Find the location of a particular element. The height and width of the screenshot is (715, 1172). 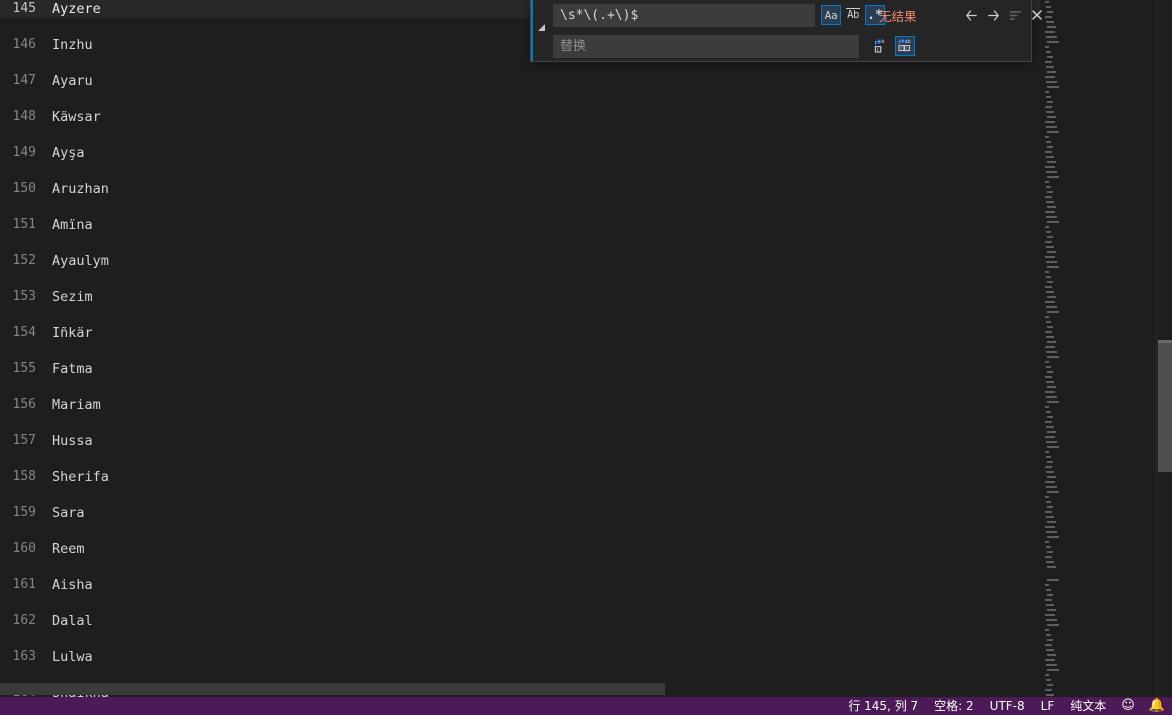

status-encoding: UTF-8 is located at coordinates (1007, 706).